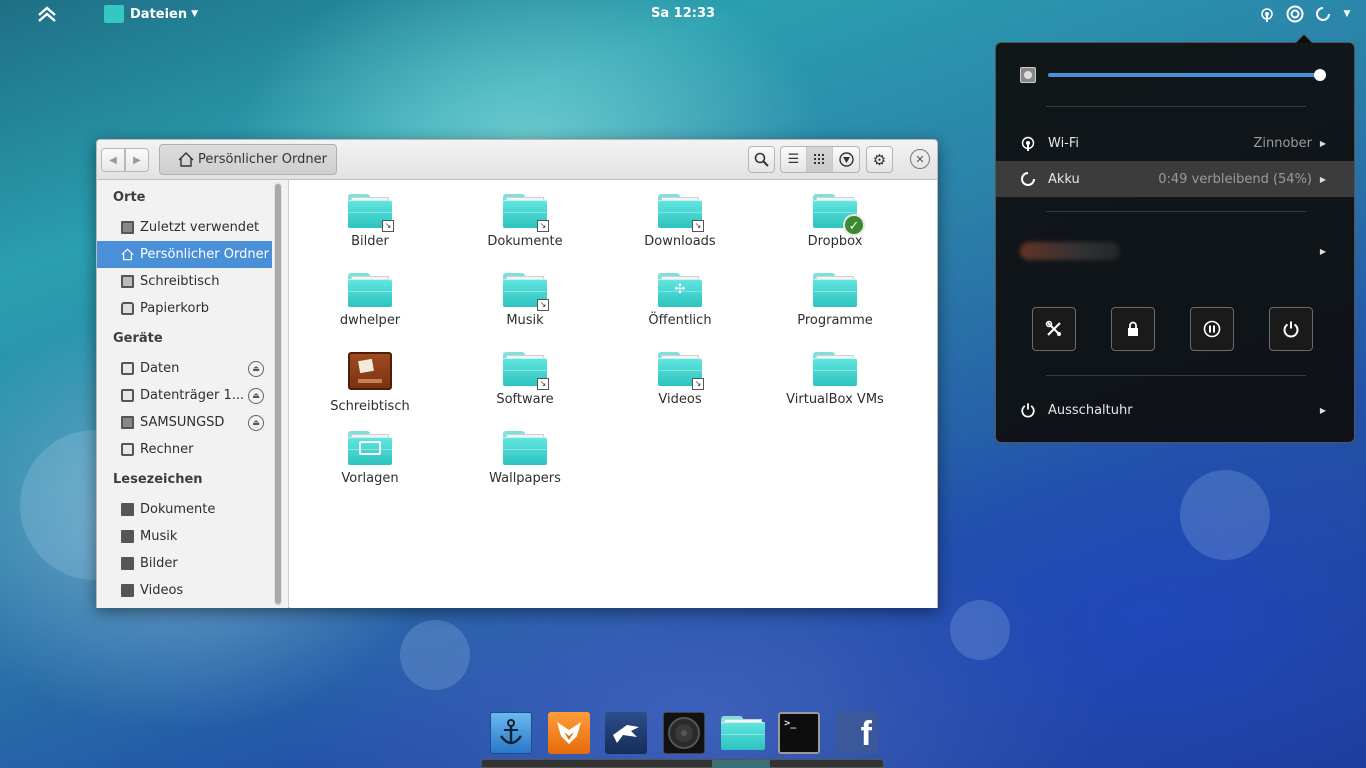 This screenshot has height=768, width=1366. What do you see at coordinates (680, 221) in the screenshot?
I see `file-item: ↘ Downloads` at bounding box center [680, 221].